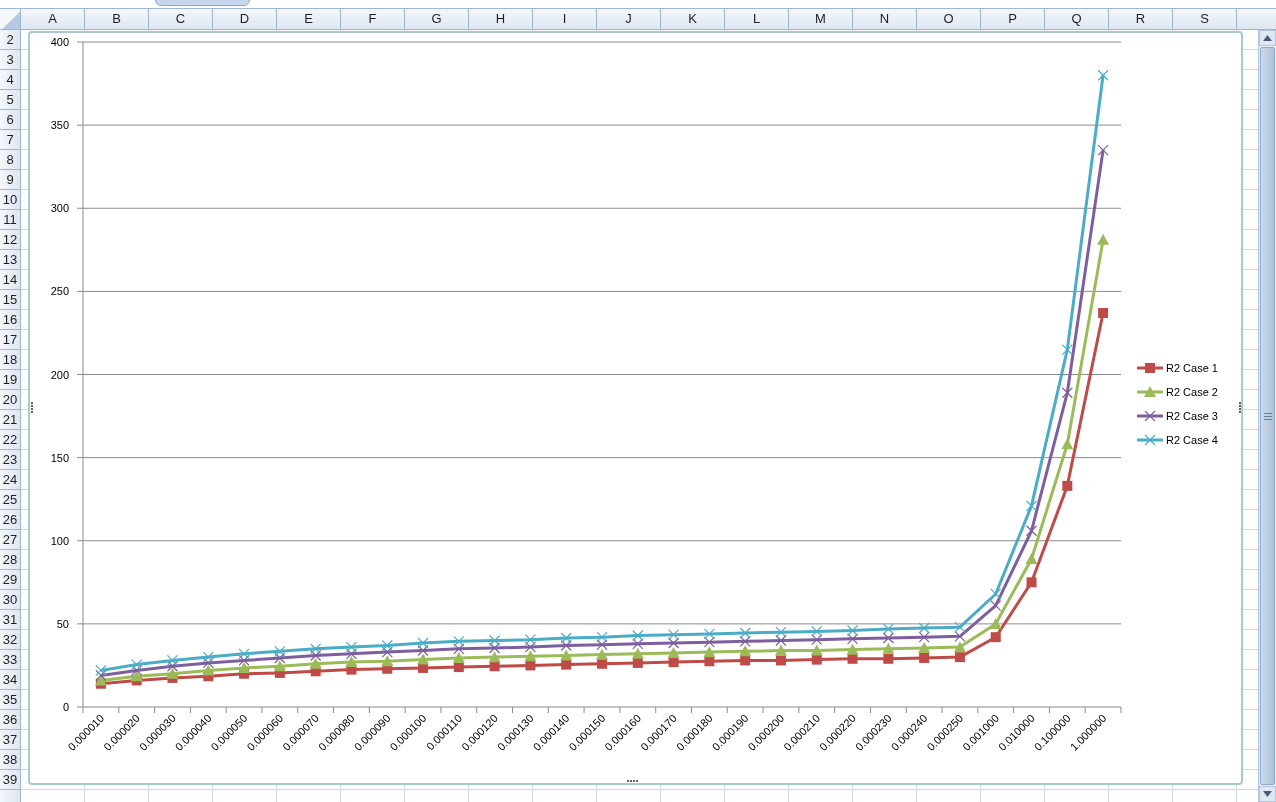 The image size is (1276, 802). Describe the element at coordinates (10, 160) in the screenshot. I see `row-header: 8` at that location.